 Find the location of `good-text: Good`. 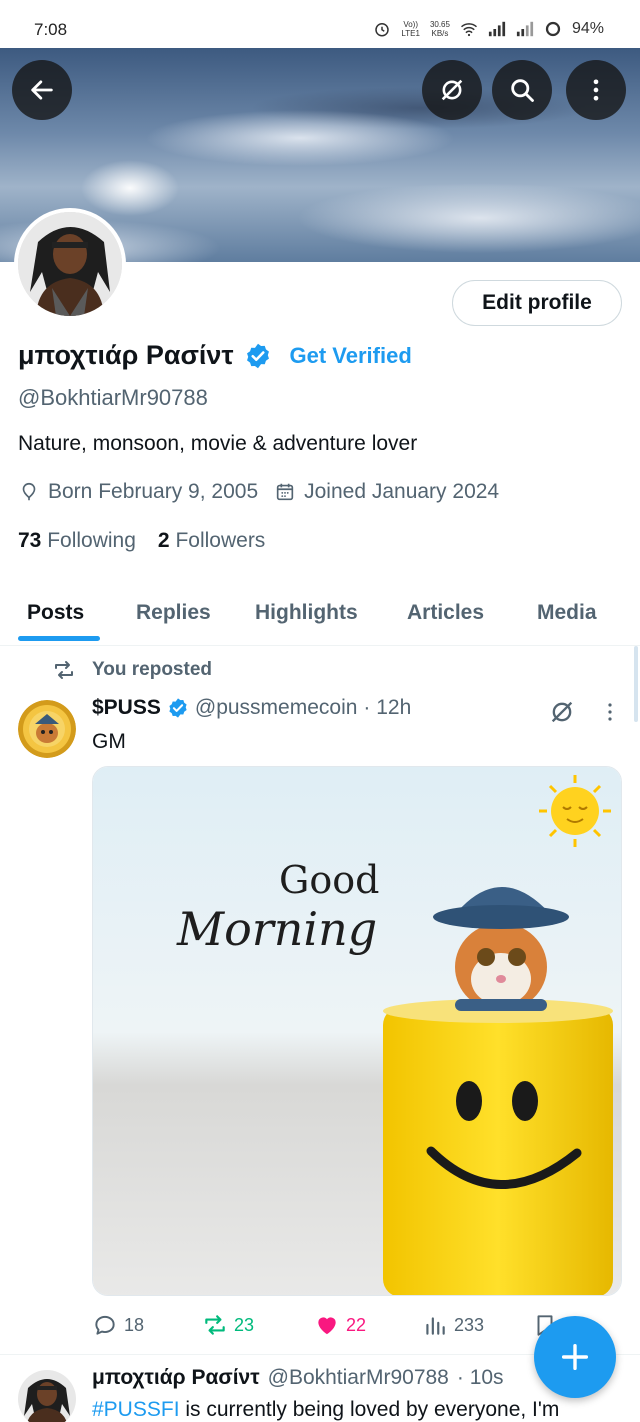

good-text: Good is located at coordinates (329, 880).